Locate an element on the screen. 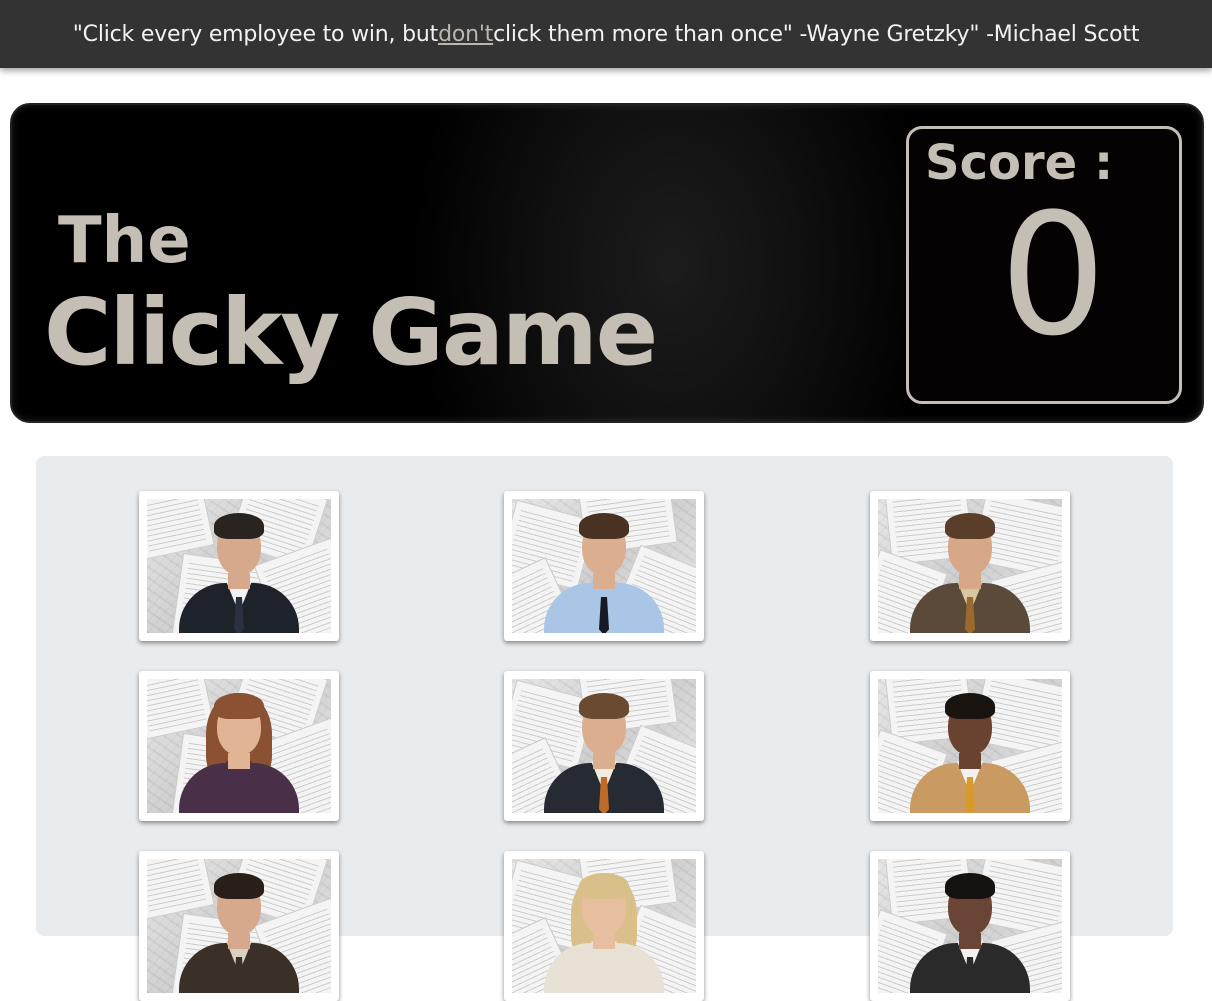  score-value: 0 is located at coordinates (1053, 275).